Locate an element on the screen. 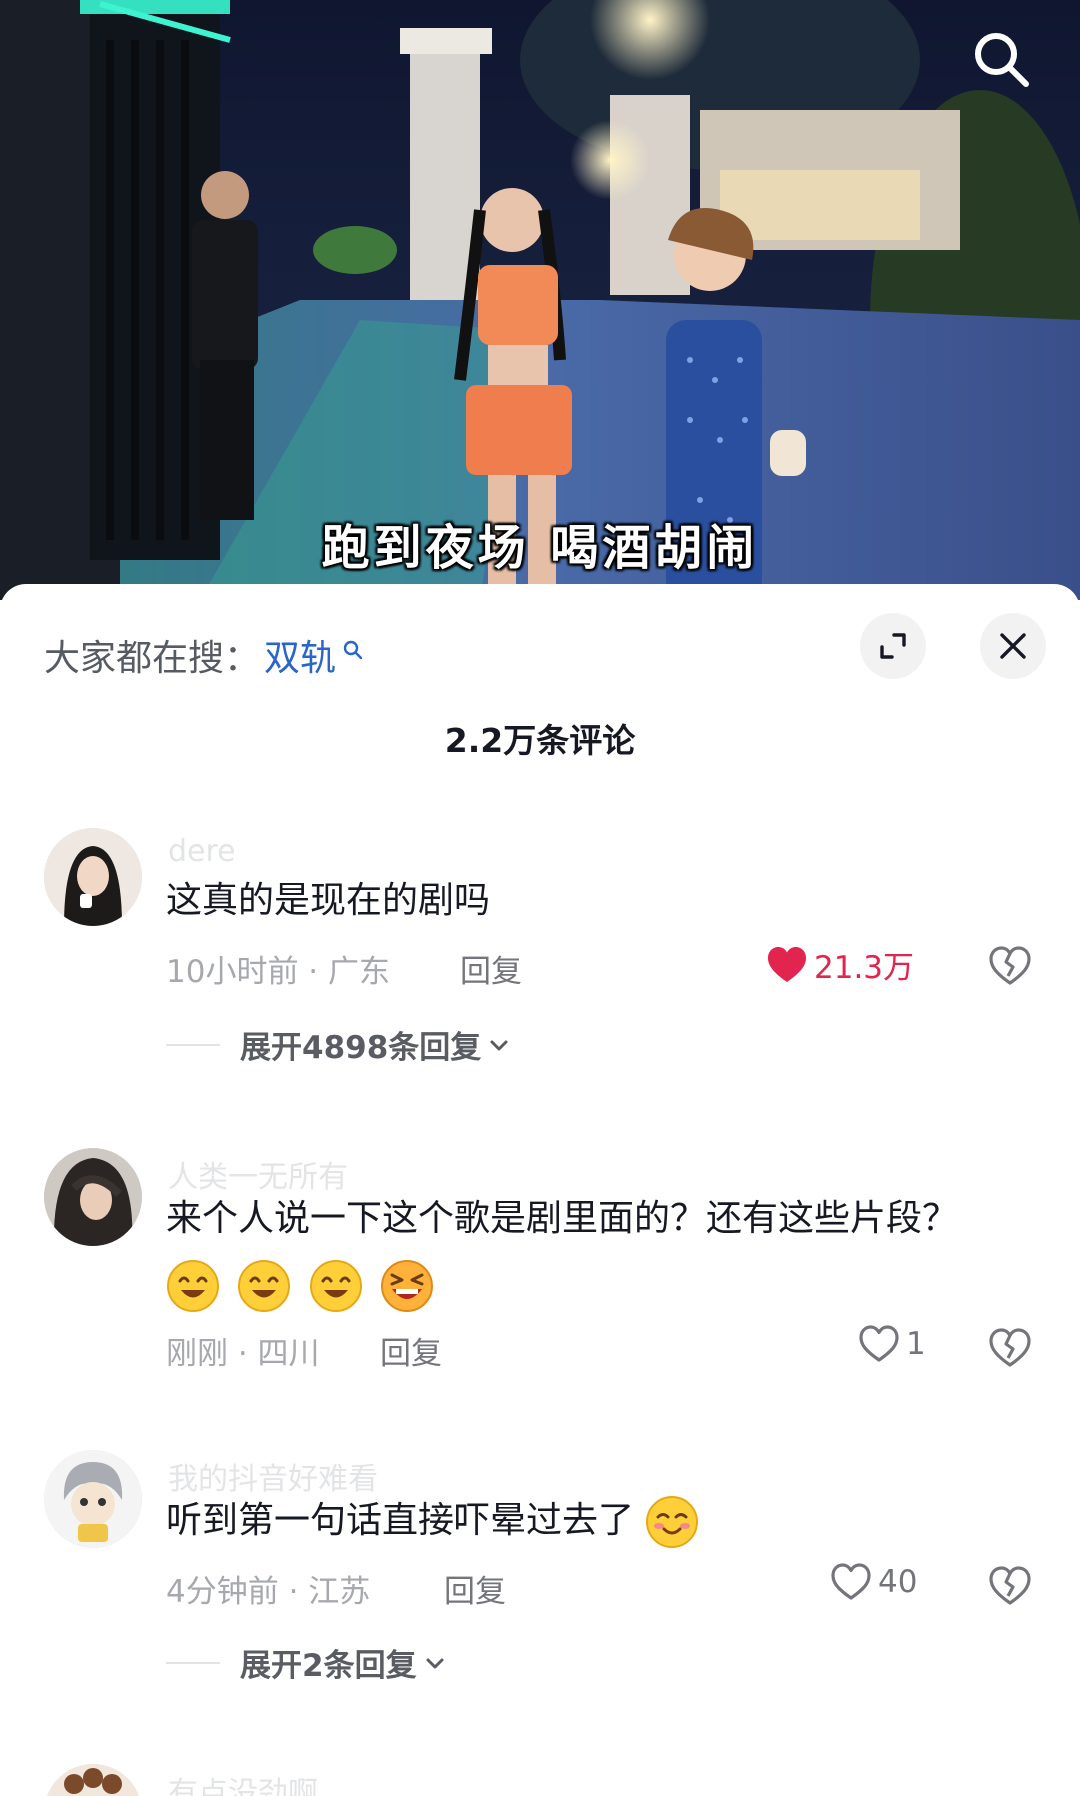  hot-search-keyword: 双轨 is located at coordinates (300, 655).